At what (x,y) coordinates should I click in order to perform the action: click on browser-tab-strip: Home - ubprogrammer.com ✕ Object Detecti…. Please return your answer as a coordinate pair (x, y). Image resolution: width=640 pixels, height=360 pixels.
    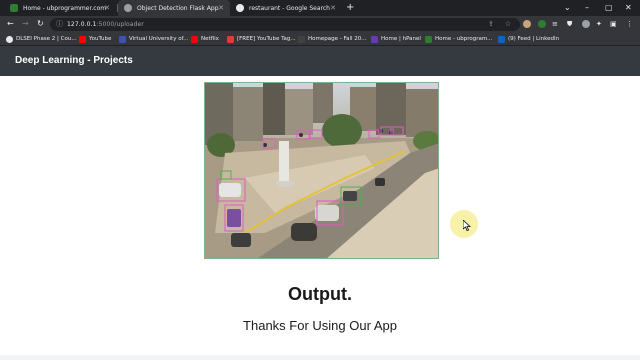
    Looking at the image, I should click on (320, 8).